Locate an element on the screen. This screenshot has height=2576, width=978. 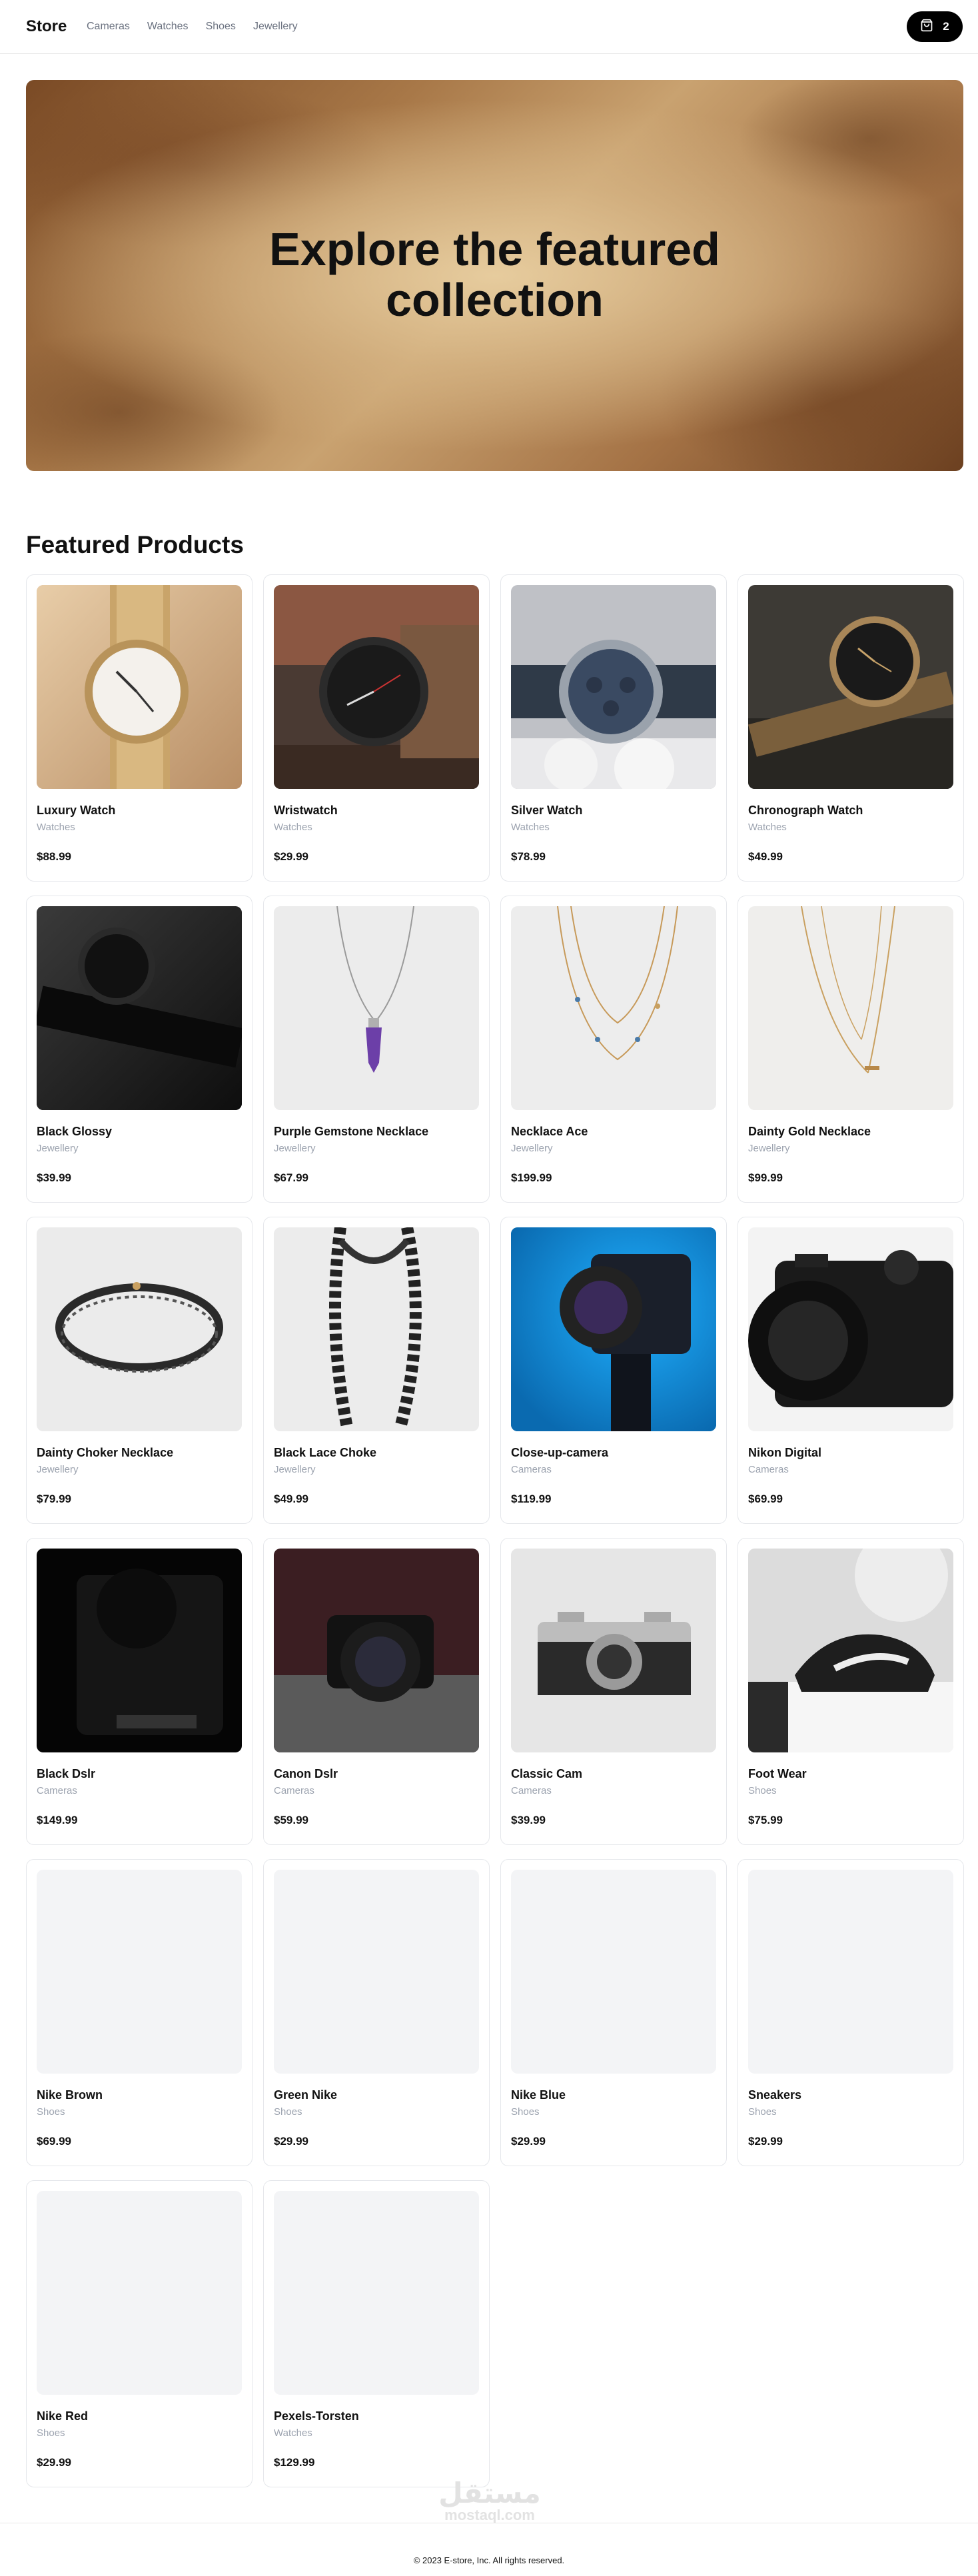
product-card: Luxury Watch Watches $88.99 is located at coordinates (139, 728).